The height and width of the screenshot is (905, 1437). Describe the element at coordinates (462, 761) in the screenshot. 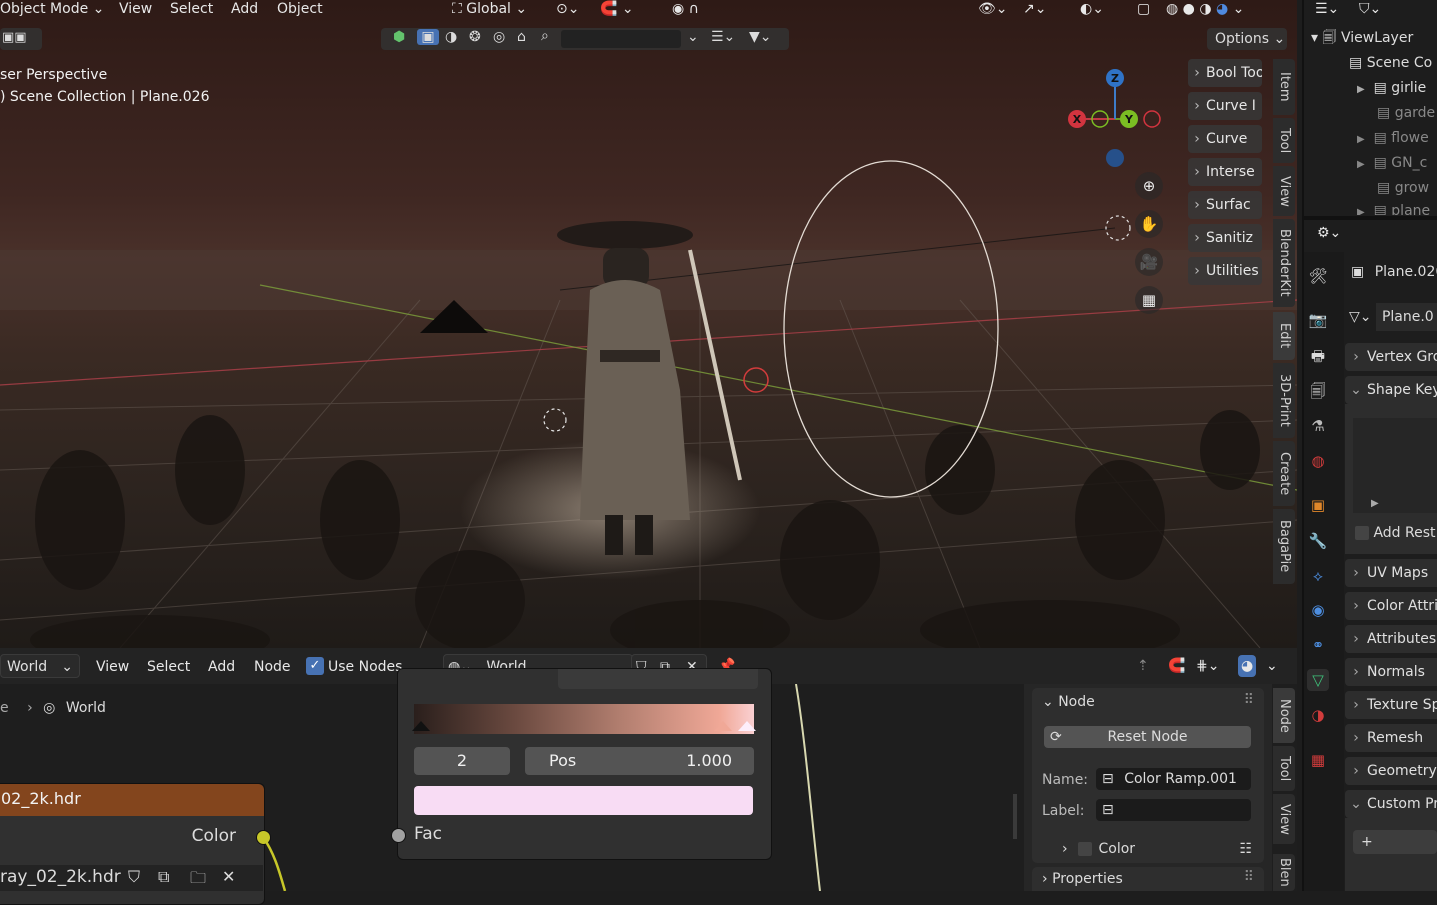

I see `ramp-stop-index: 2` at that location.